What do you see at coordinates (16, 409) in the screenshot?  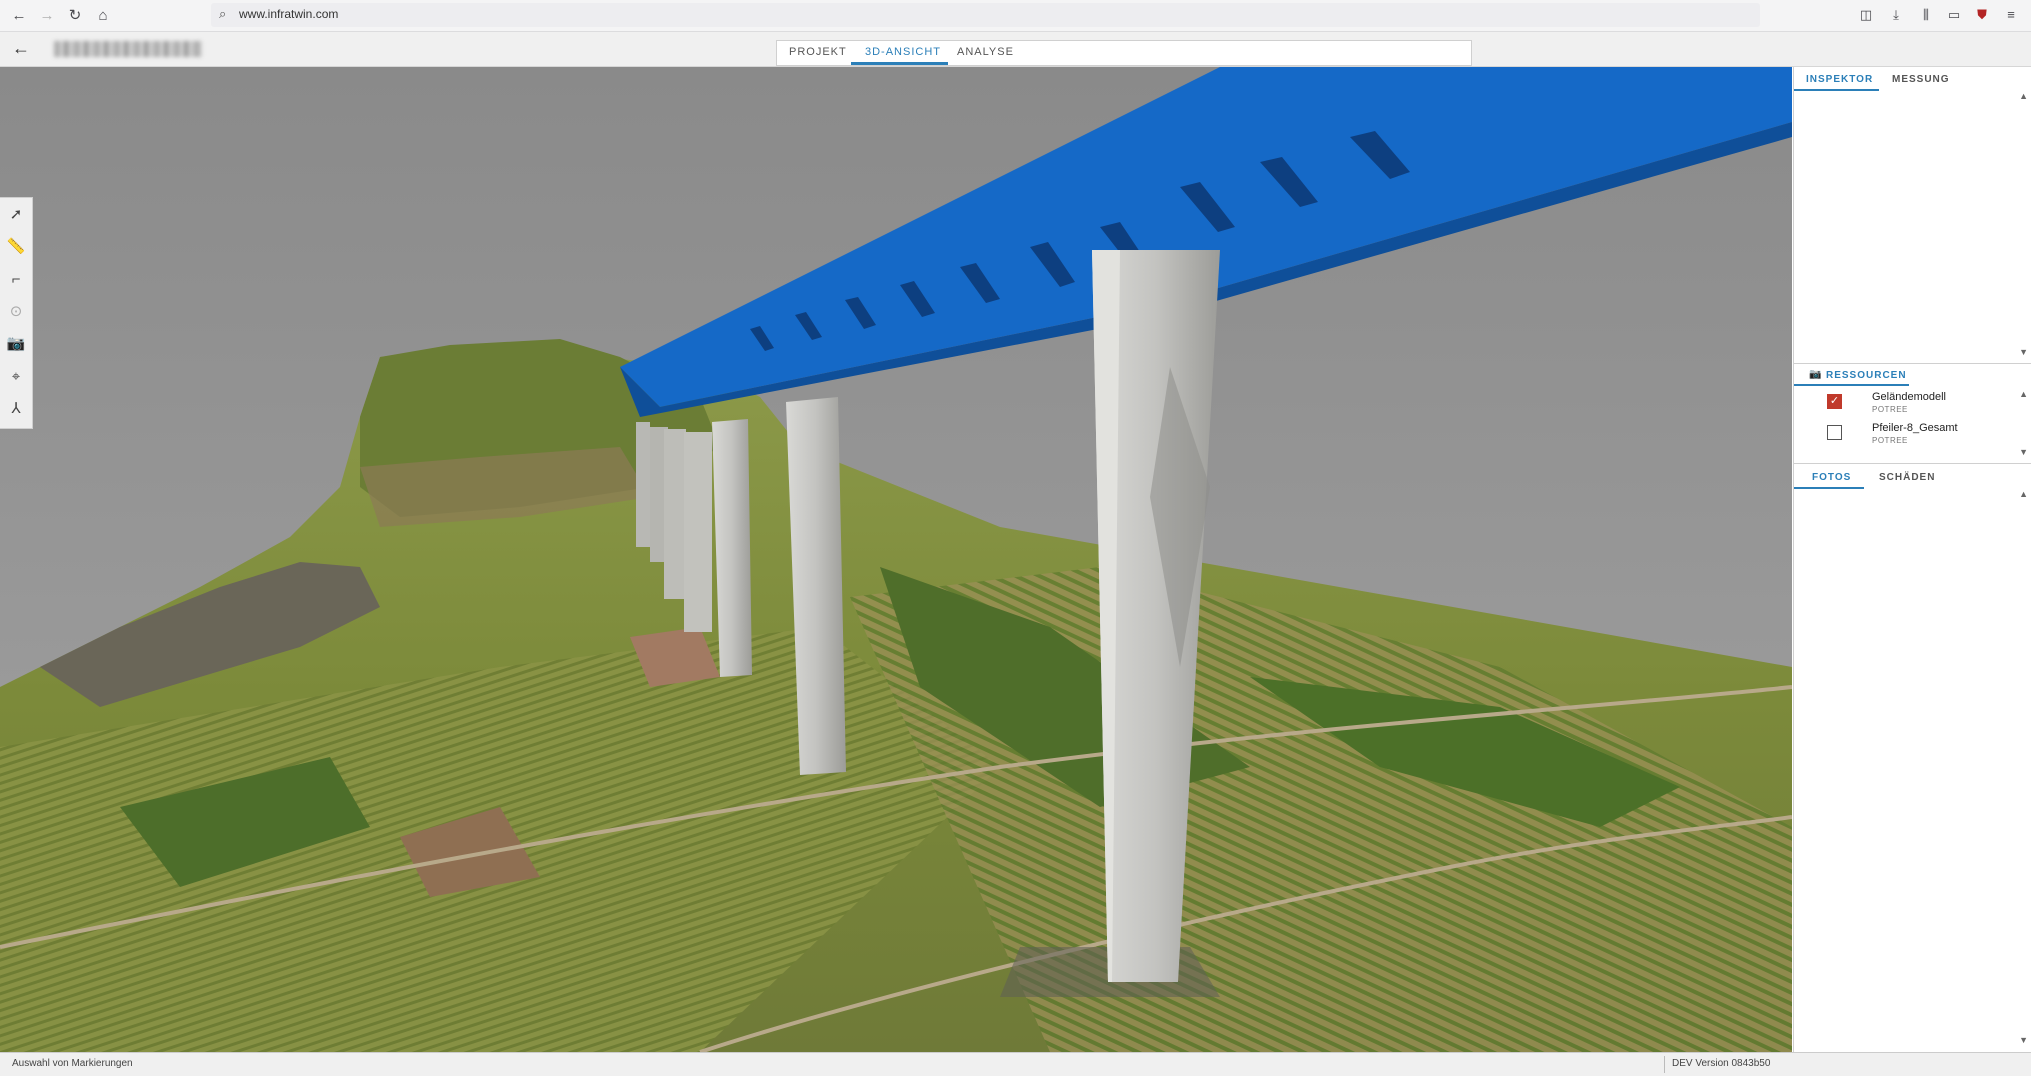 I see `axes-icon: ⅄` at bounding box center [16, 409].